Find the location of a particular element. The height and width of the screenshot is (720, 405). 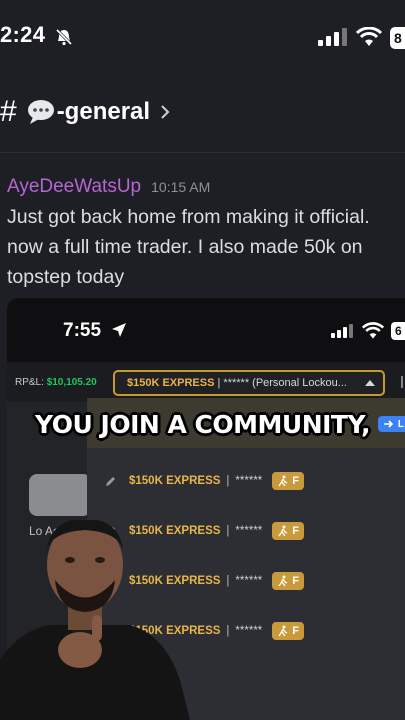

panel-button is located at coordinates (60, 495).